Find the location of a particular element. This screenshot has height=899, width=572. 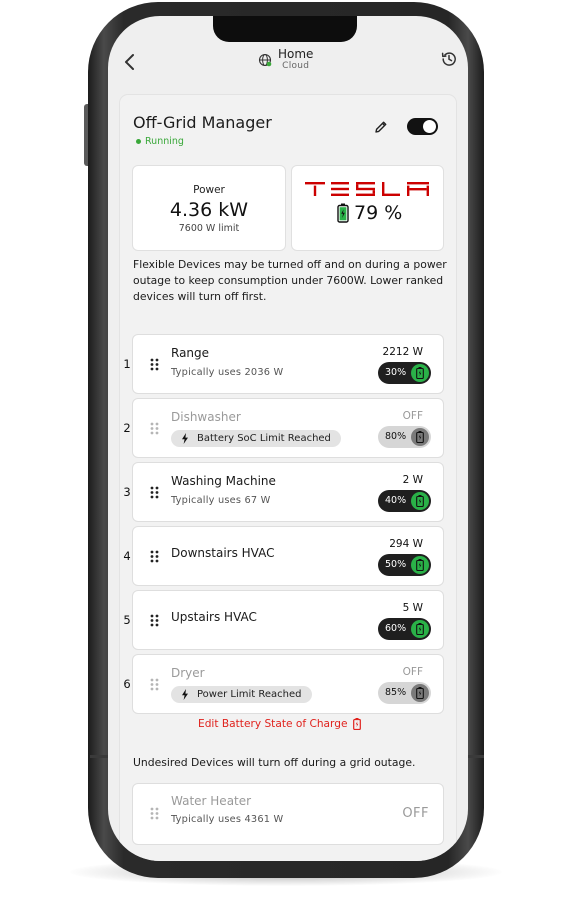

location-selector: Home Cloud is located at coordinates (285, 59).